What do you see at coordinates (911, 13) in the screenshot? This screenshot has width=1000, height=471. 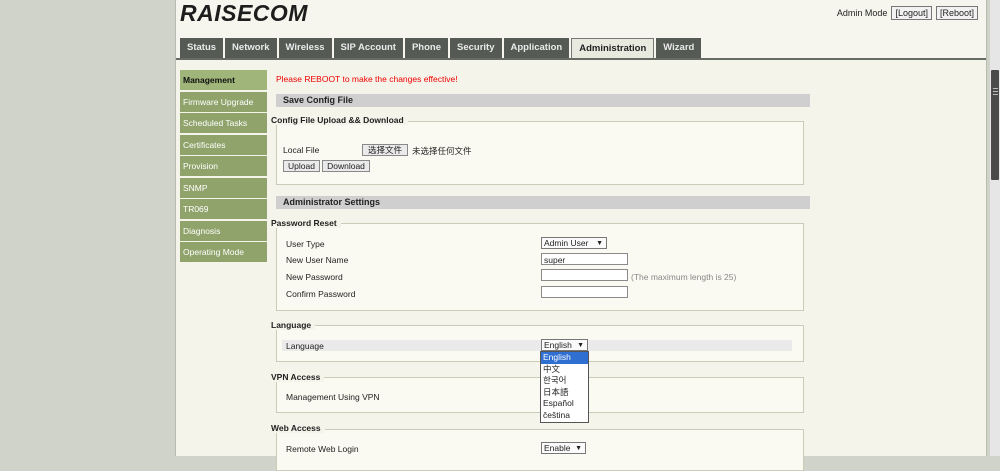 I see `logout-button: [Logout]` at bounding box center [911, 13].